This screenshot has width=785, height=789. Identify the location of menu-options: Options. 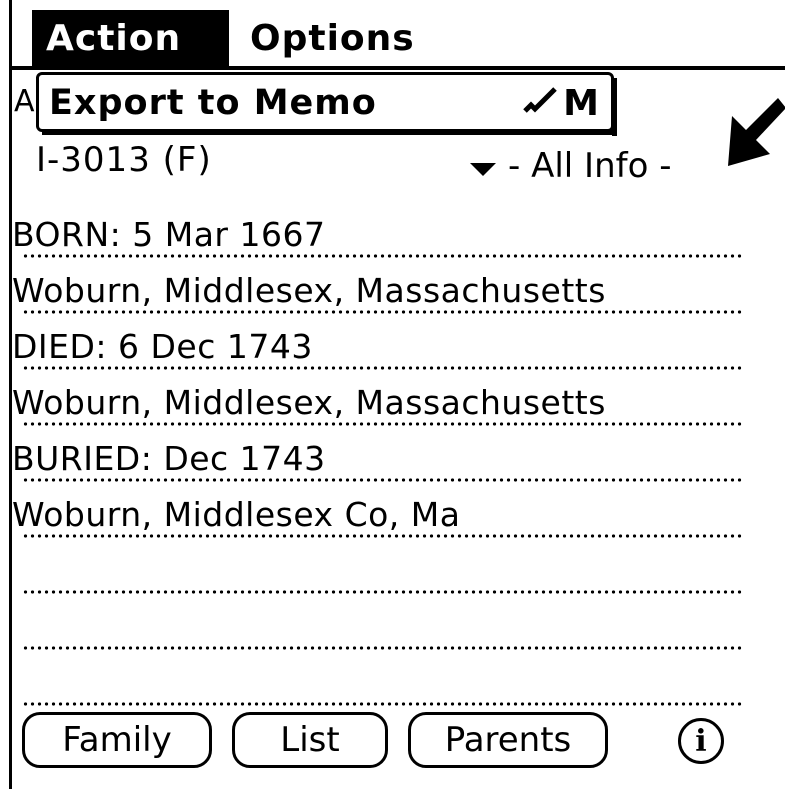
(346, 38).